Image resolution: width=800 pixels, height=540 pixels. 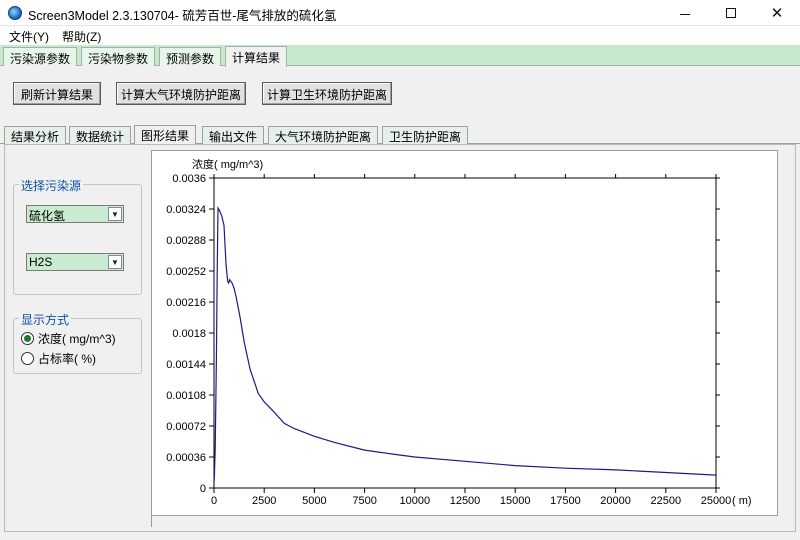 I want to click on x-tick-label: 0, so click(x=214, y=501).